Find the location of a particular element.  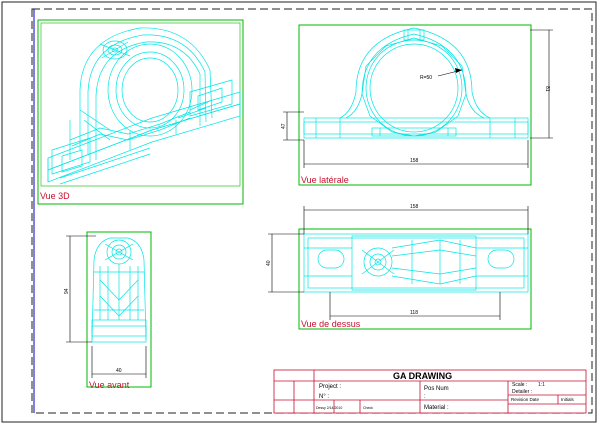

drawn-date-value: Dessy 2/14/2010 is located at coordinates (329, 408).